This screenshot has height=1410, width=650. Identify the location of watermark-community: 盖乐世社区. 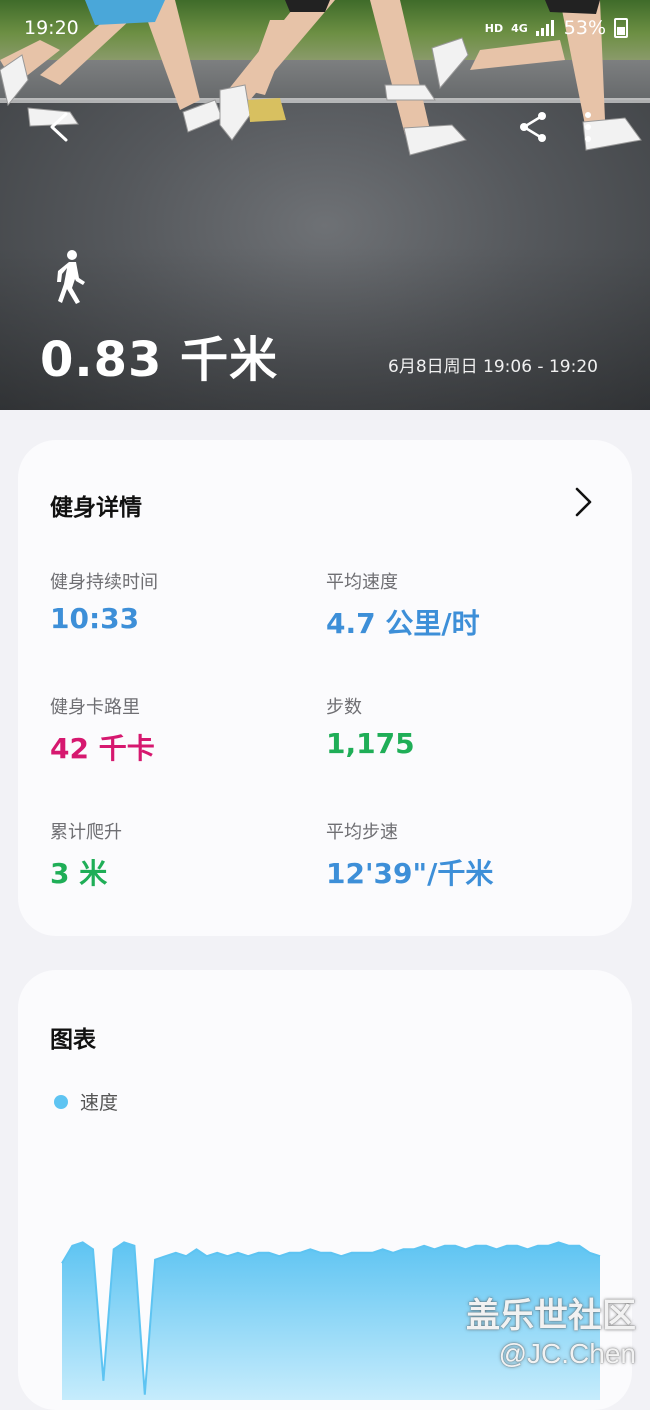
(551, 1316).